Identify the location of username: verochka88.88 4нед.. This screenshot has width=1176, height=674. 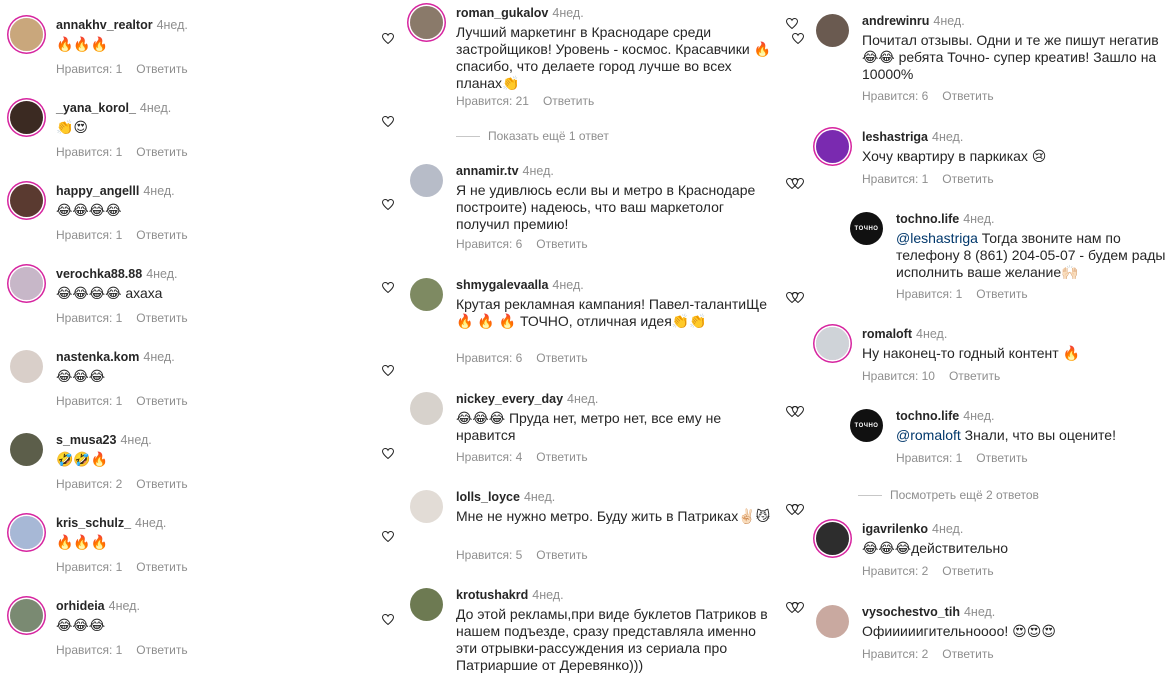
(117, 274).